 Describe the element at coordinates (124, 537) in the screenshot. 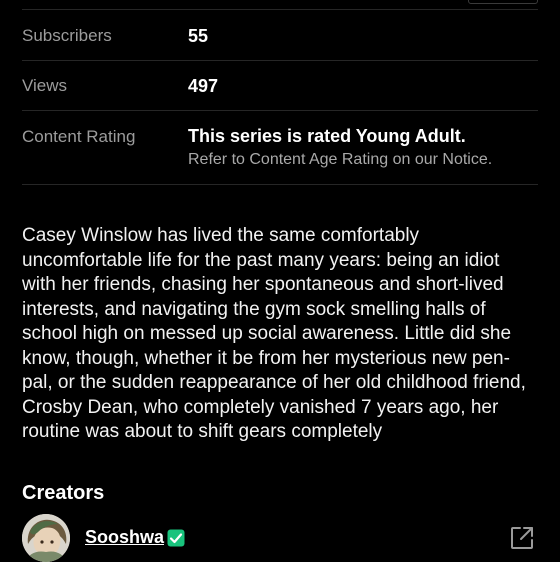

I see `creator-name-link: Sooshwa` at that location.